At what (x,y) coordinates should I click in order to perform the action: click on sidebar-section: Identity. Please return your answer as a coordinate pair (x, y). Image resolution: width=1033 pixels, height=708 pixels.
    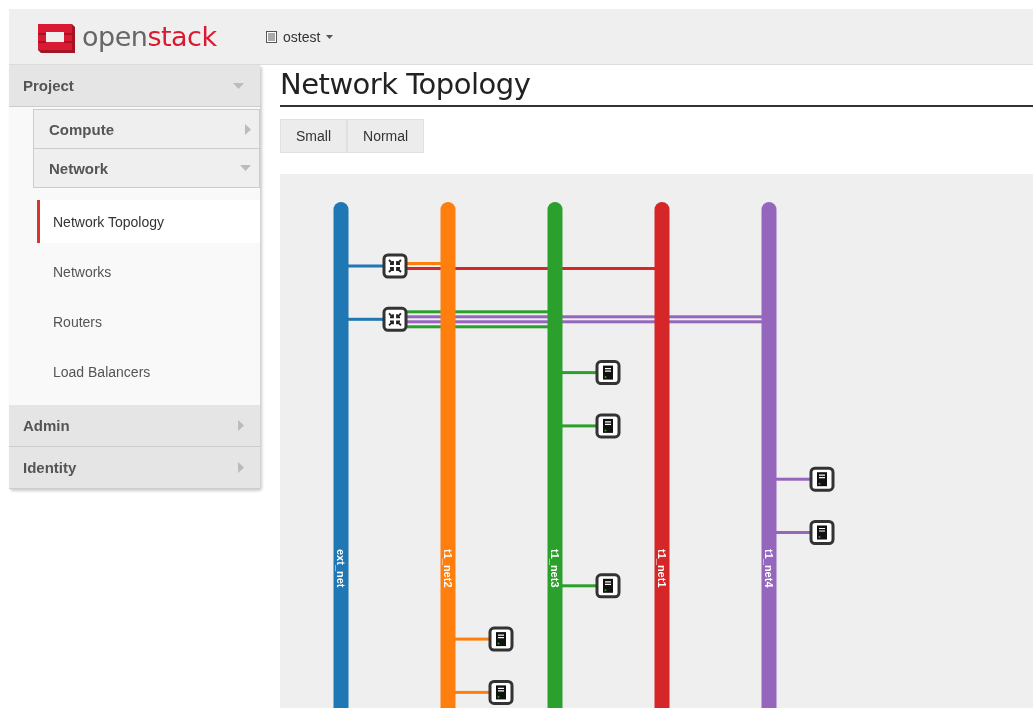
    Looking at the image, I should click on (134, 468).